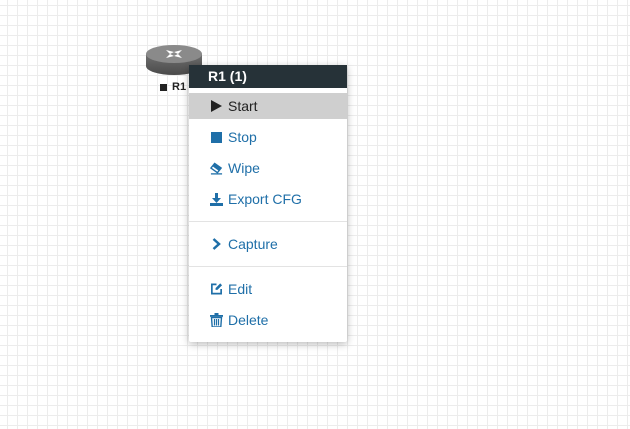 The height and width of the screenshot is (429, 630). Describe the element at coordinates (179, 87) in the screenshot. I see `node-name: R1` at that location.